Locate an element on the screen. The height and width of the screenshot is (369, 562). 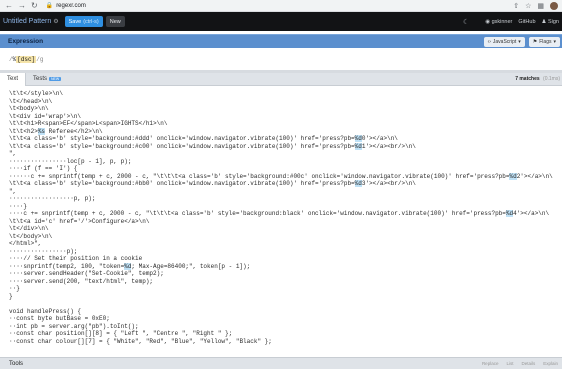
expression-controls: ‹› JavaScript ▾ ⚑ Flags ▾ is located at coordinates (522, 41).